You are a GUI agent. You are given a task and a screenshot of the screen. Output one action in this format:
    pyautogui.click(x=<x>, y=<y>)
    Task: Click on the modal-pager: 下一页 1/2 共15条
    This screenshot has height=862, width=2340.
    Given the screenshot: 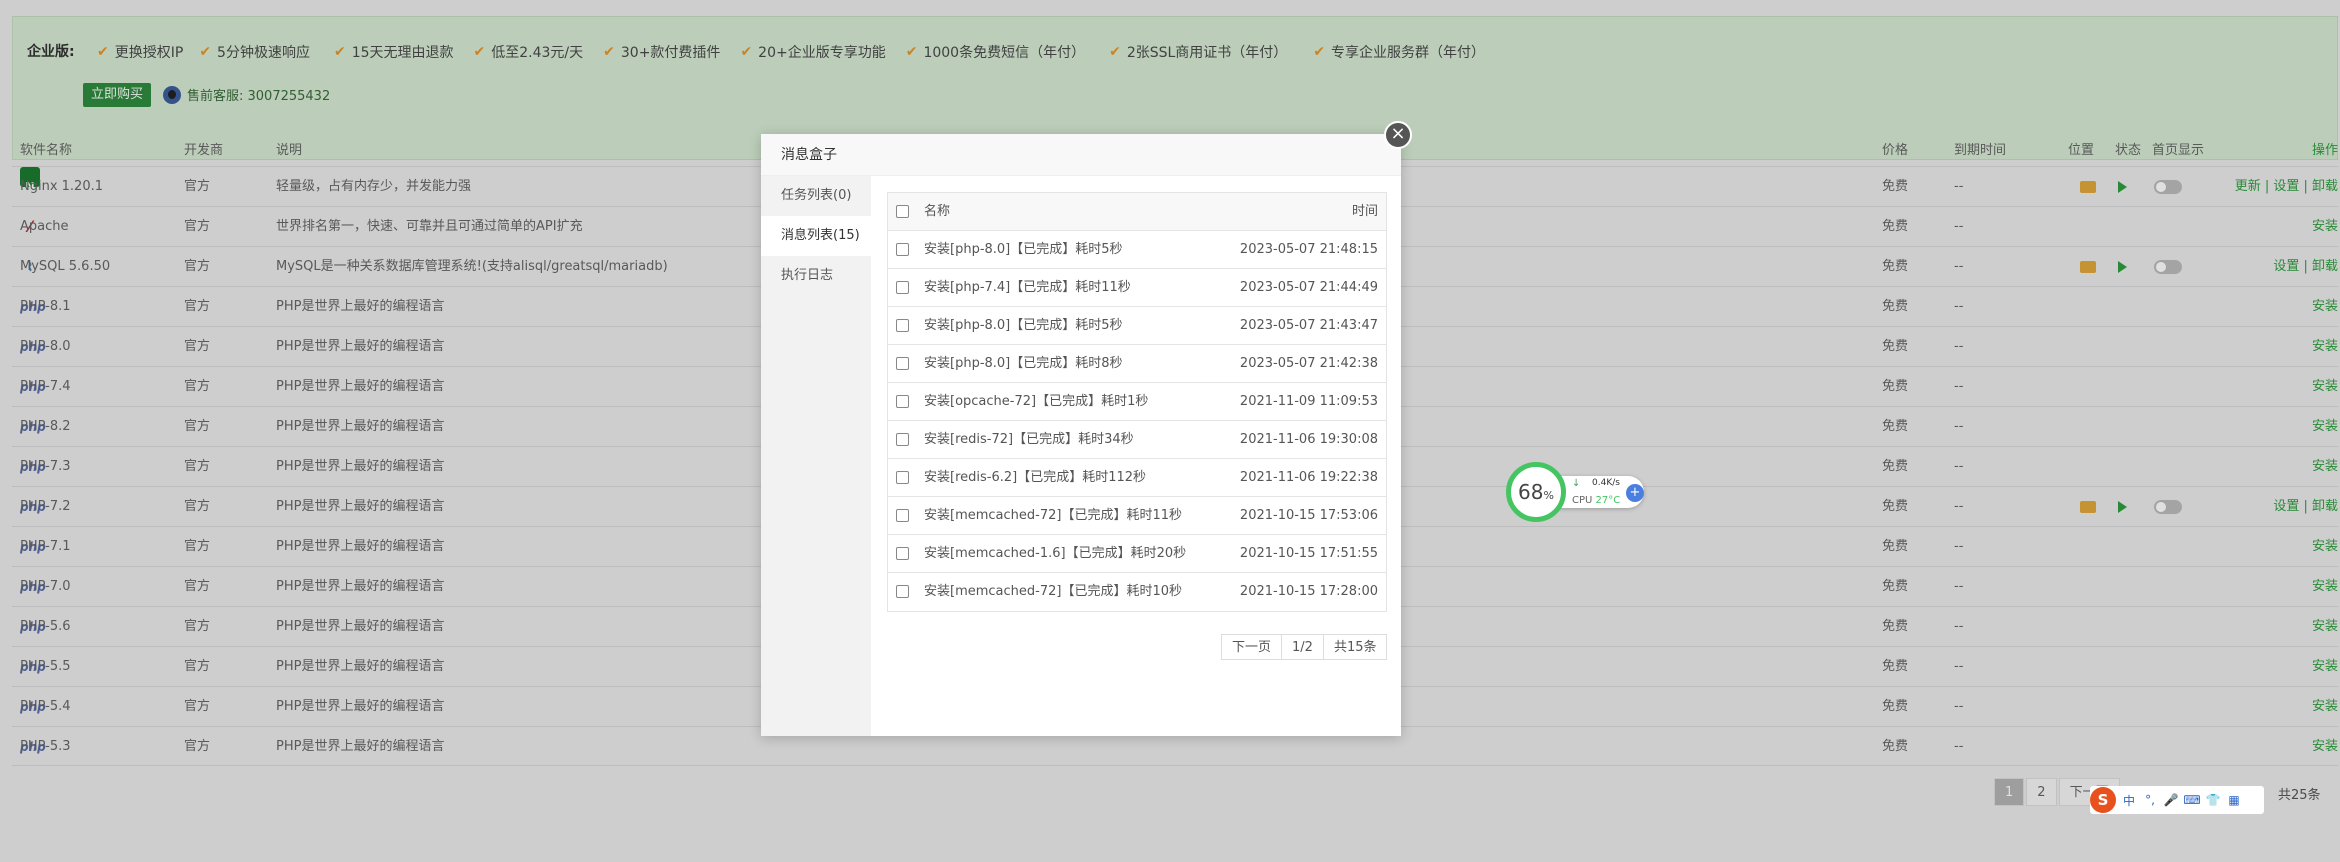 What is the action you would take?
    pyautogui.click(x=1304, y=647)
    